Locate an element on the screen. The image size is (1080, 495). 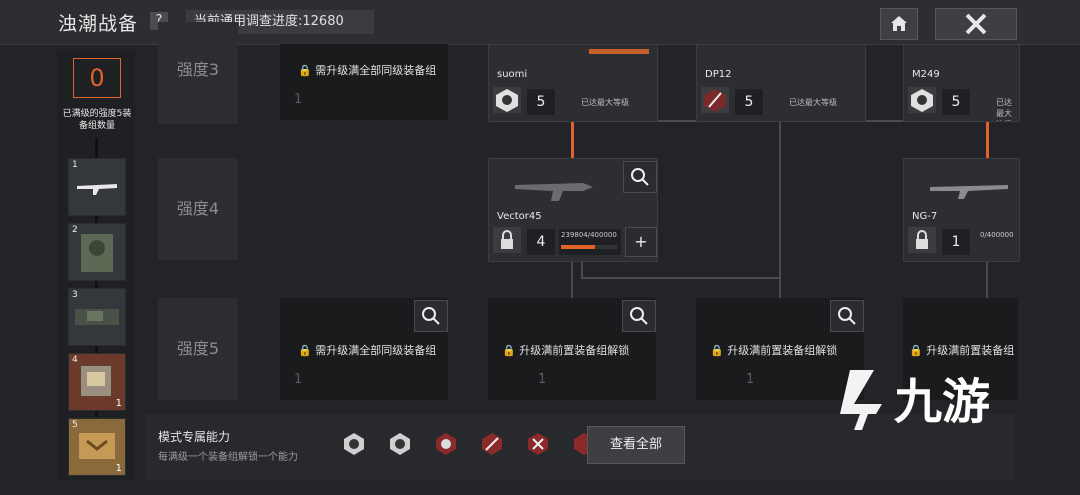
slot-number: 3 is located at coordinates (75, 295).